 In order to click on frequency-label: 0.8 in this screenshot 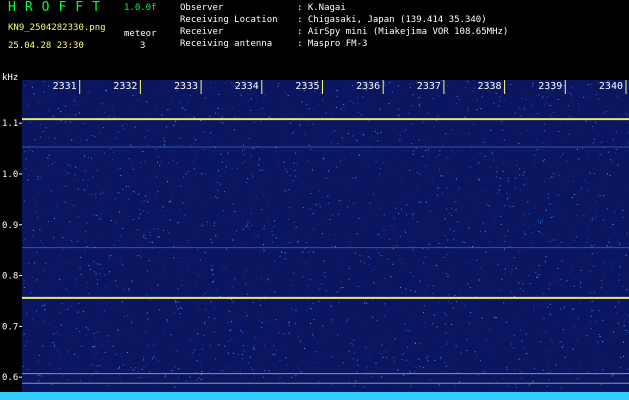, I will do `click(10, 277)`.